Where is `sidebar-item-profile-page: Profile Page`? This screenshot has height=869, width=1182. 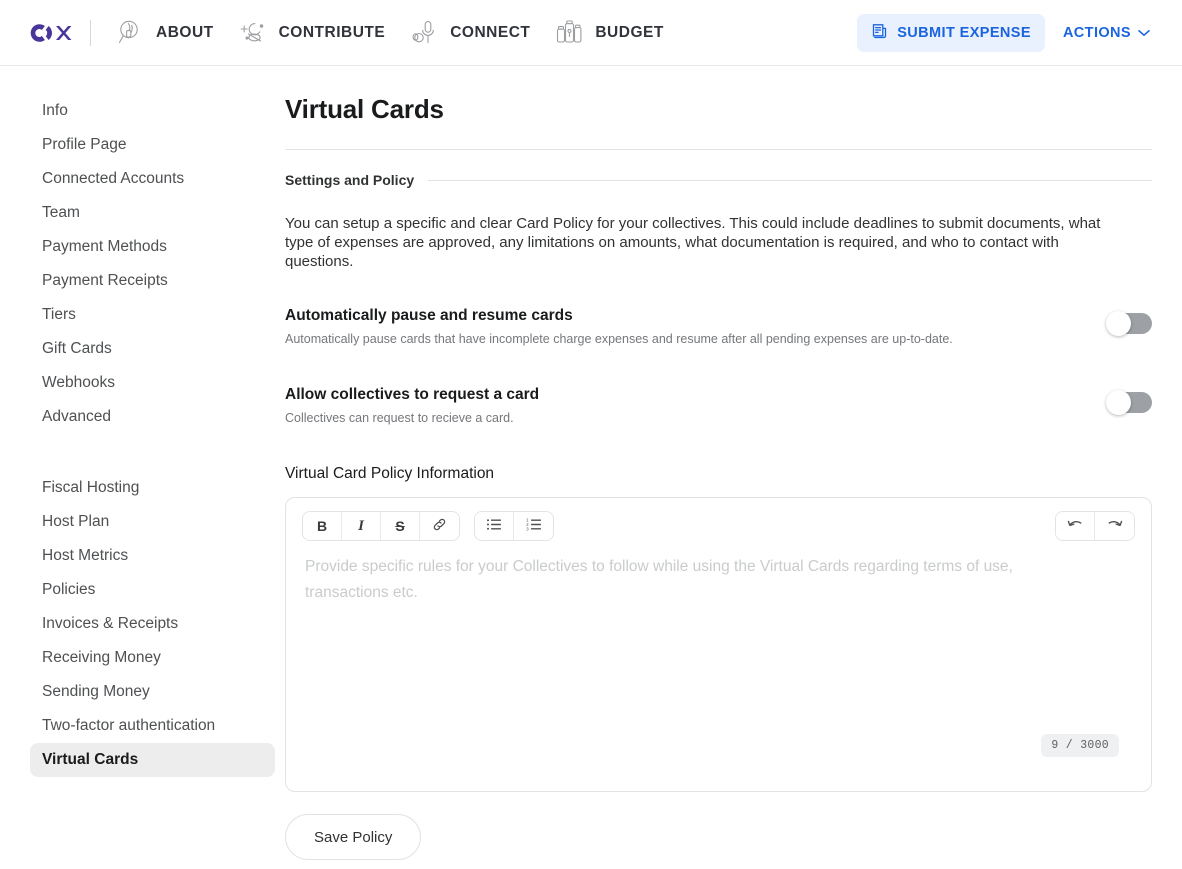 sidebar-item-profile-page: Profile Page is located at coordinates (152, 145).